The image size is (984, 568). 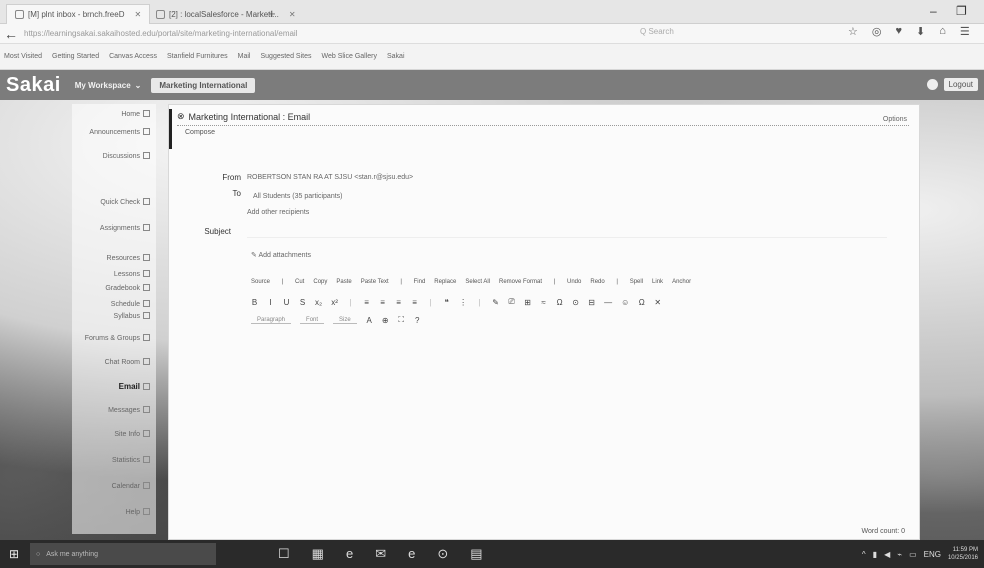 I want to click on editor-row2-button-18: ≈, so click(x=543, y=302).